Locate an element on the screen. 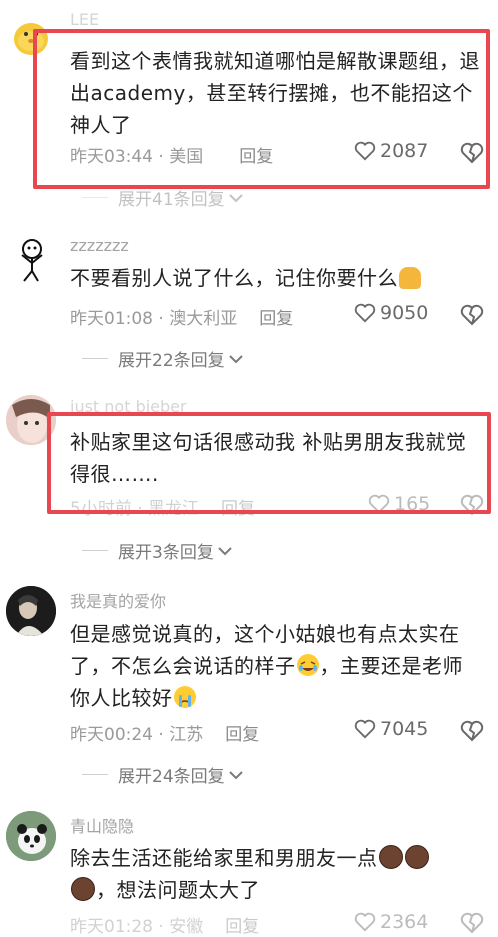 This screenshot has height=937, width=498. username: 我是真的爱你 is located at coordinates (118, 600).